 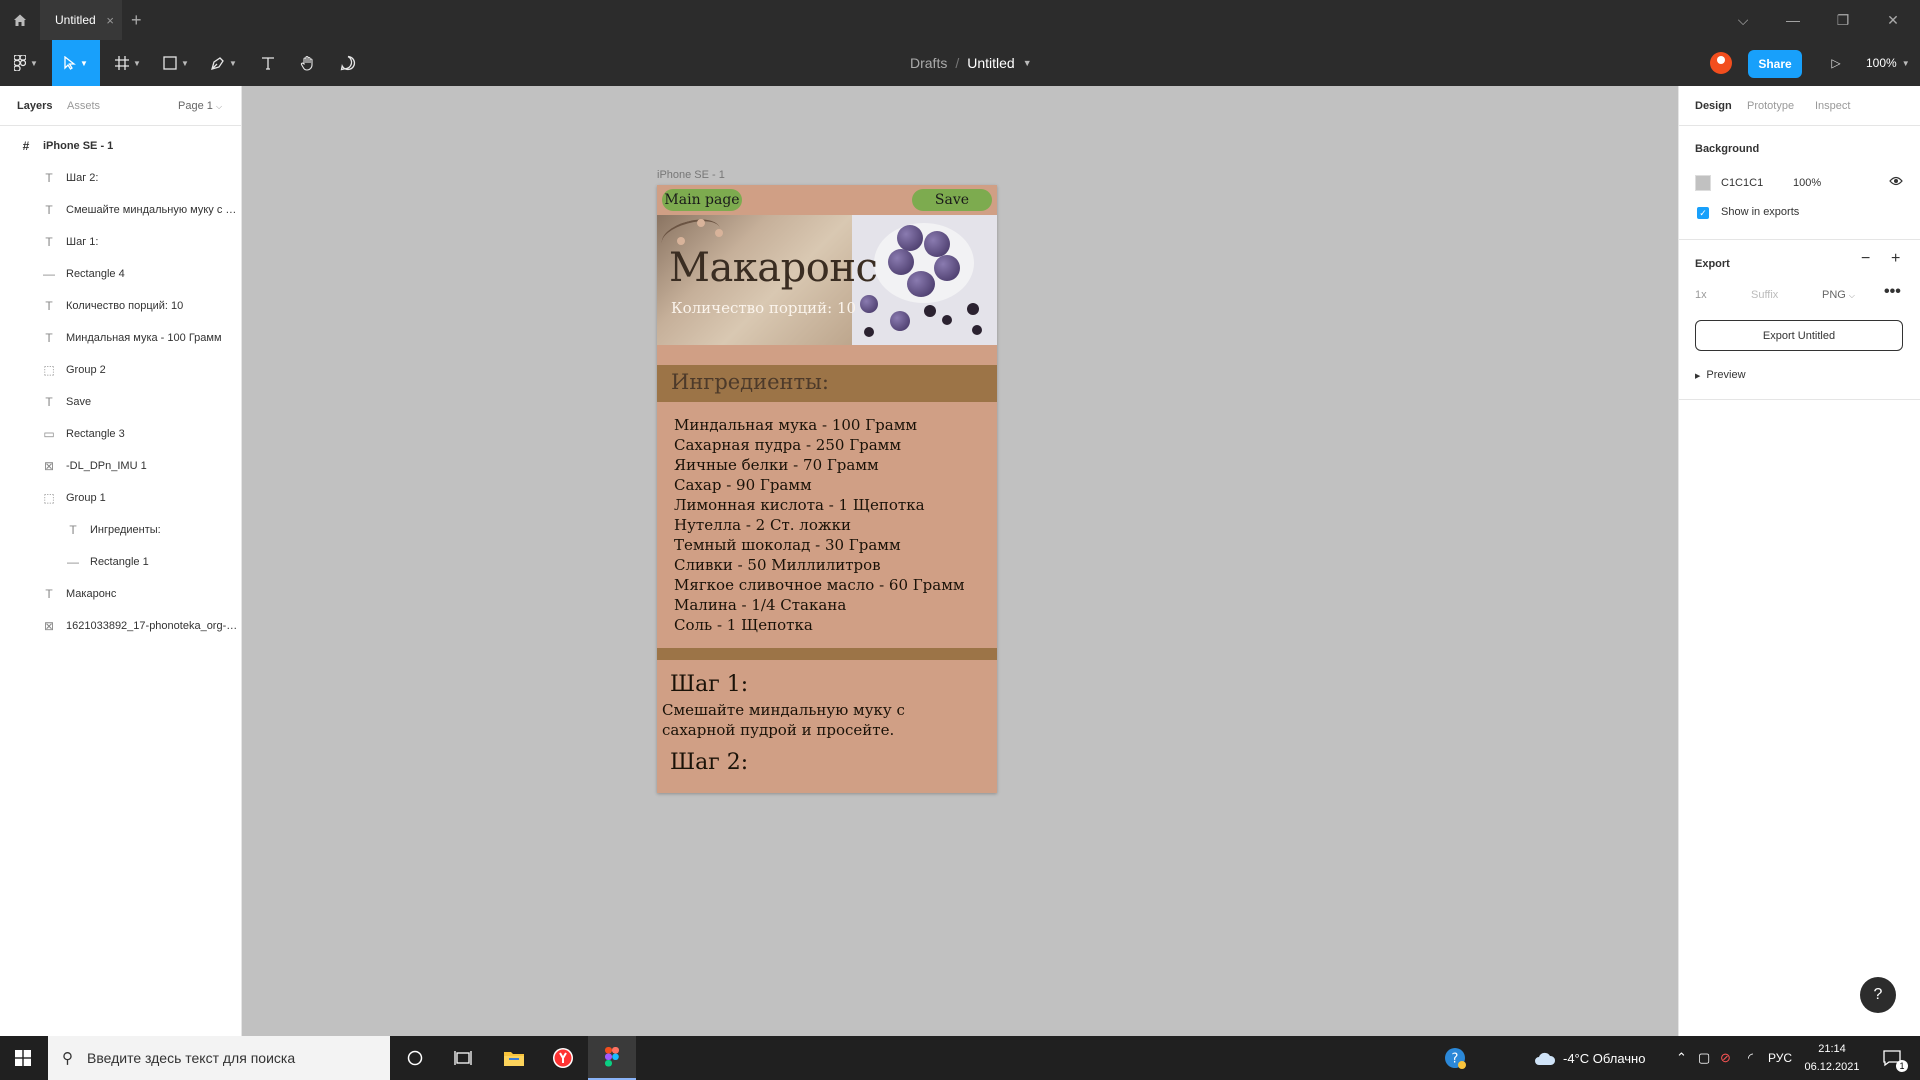 What do you see at coordinates (1896, 182) in the screenshot?
I see `eye-icon` at bounding box center [1896, 182].